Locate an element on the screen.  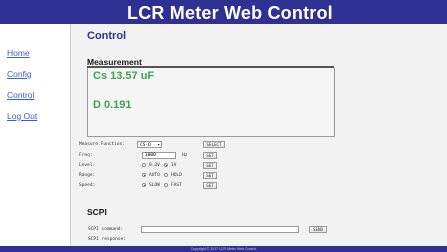
measurement-secondary-value: D 0.191 is located at coordinates (112, 105).